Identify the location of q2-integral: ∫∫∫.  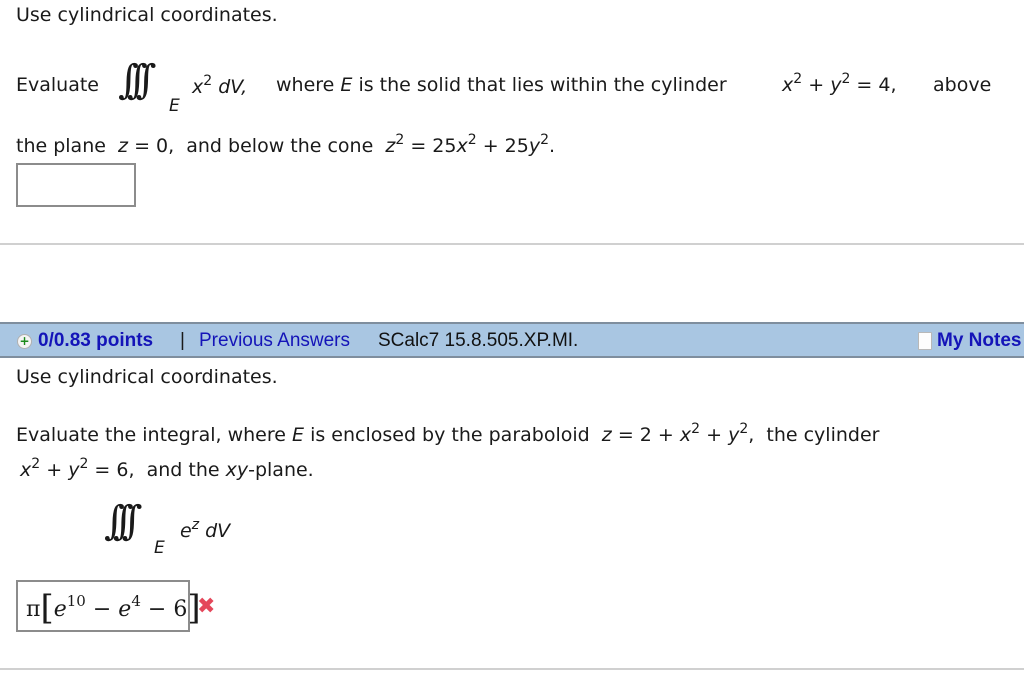
(123, 521).